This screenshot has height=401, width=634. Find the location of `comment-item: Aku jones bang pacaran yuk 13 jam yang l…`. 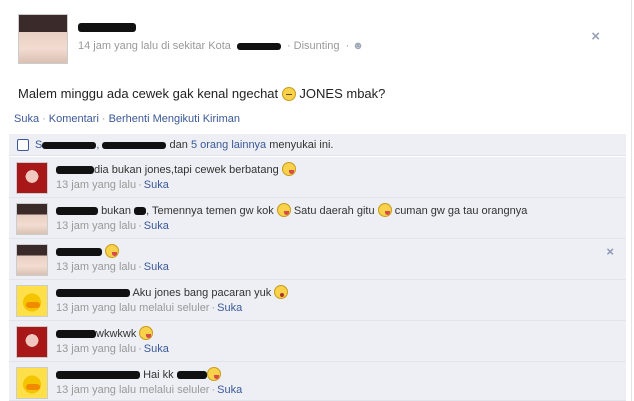

comment-item: Aku jones bang pacaran yuk 13 jam yang l… is located at coordinates (317, 300).